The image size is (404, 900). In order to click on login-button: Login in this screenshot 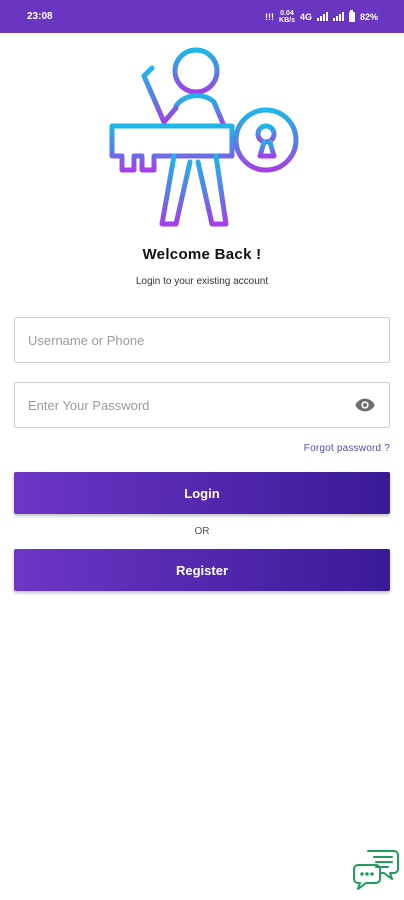, I will do `click(202, 493)`.